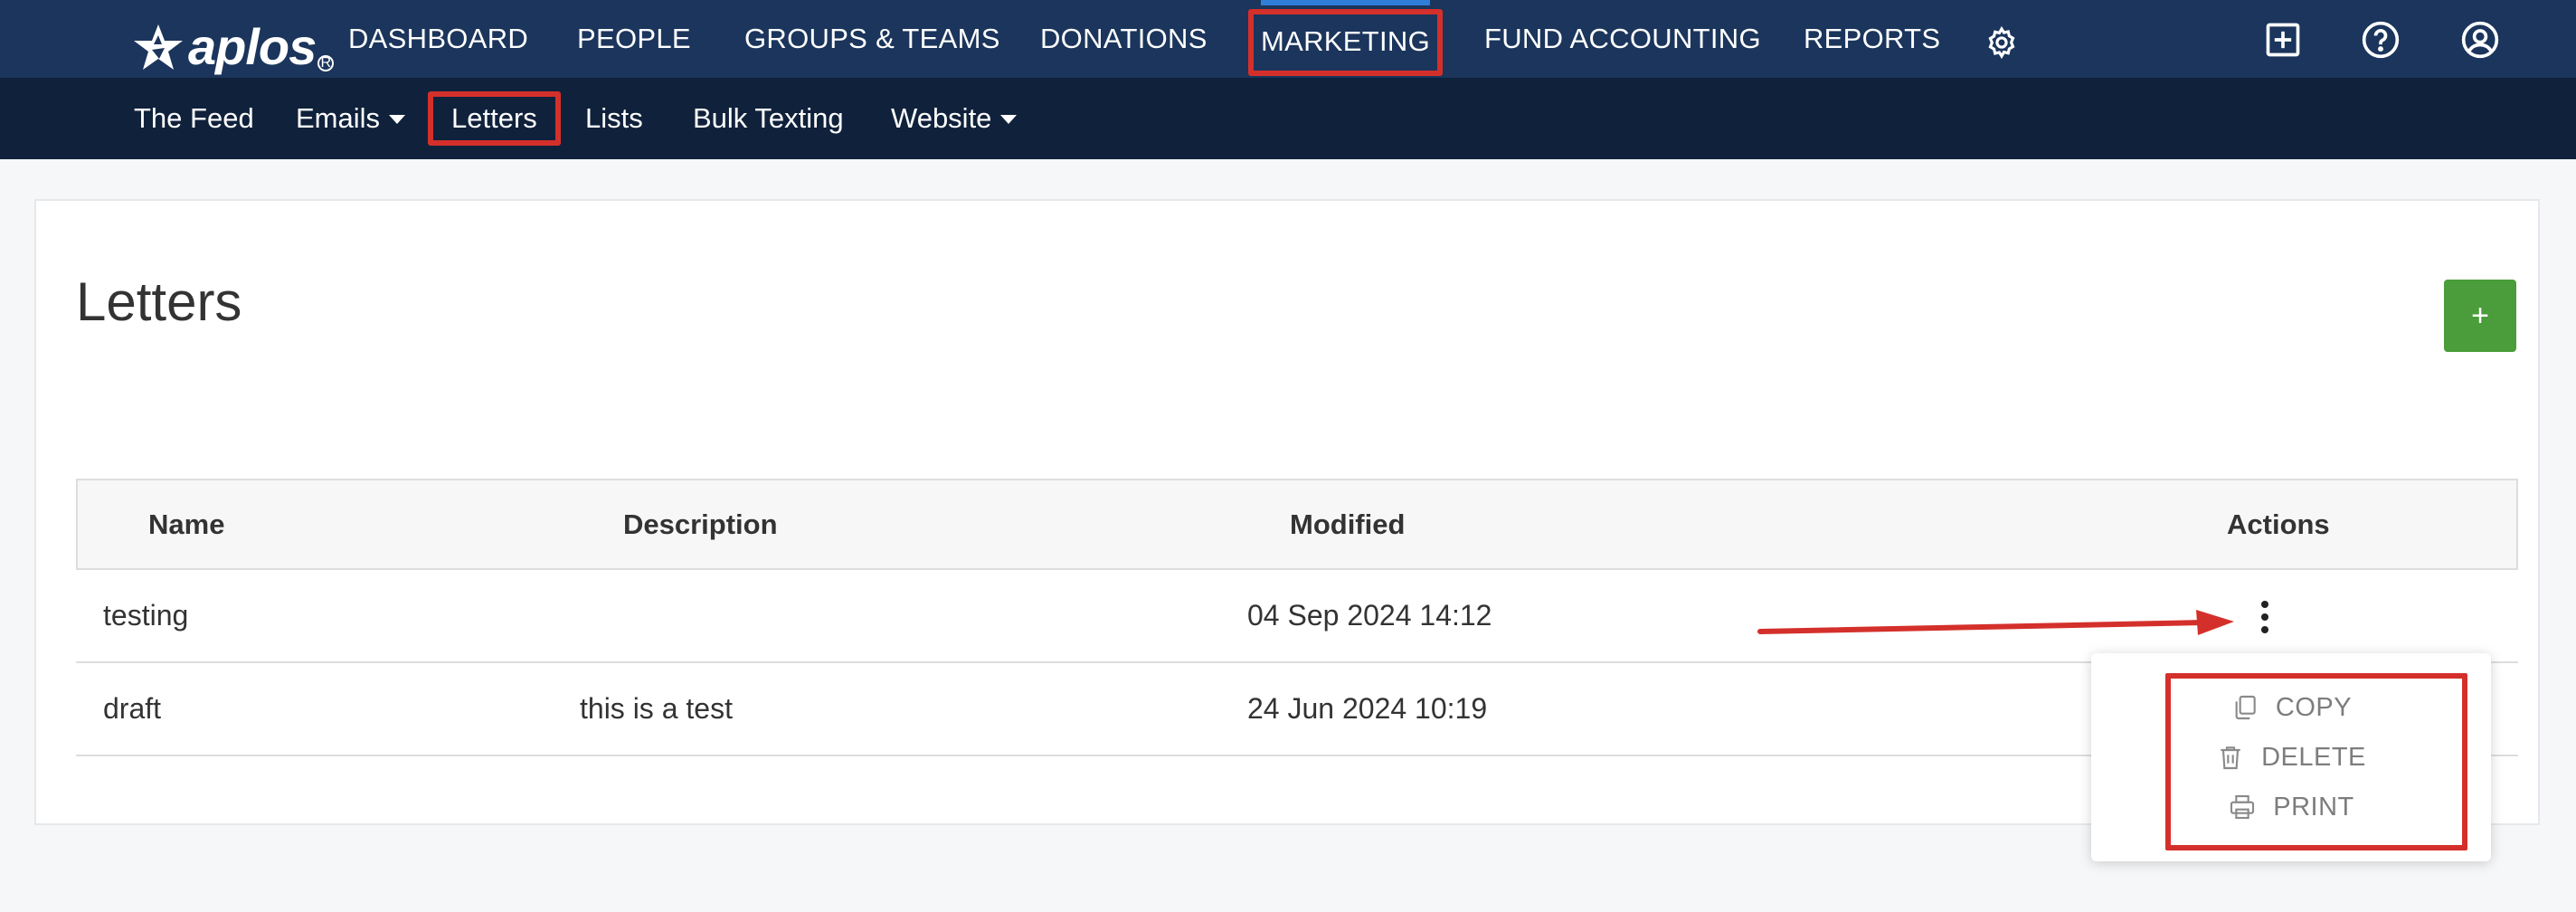 This screenshot has height=912, width=2576. I want to click on nav-people: PEOPLE, so click(634, 39).